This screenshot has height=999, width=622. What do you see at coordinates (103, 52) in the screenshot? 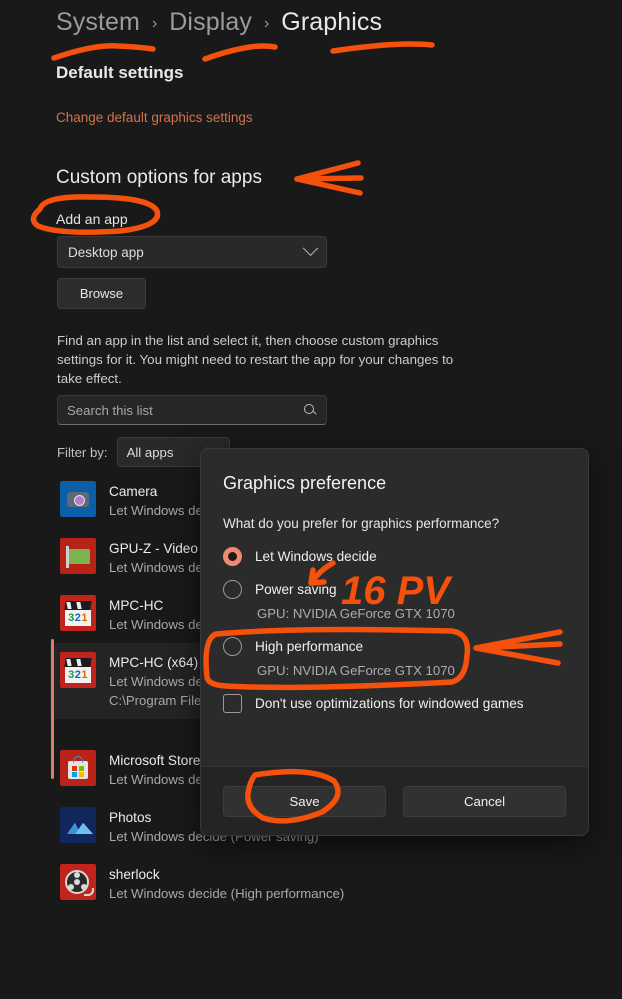
I see `underline-system` at bounding box center [103, 52].